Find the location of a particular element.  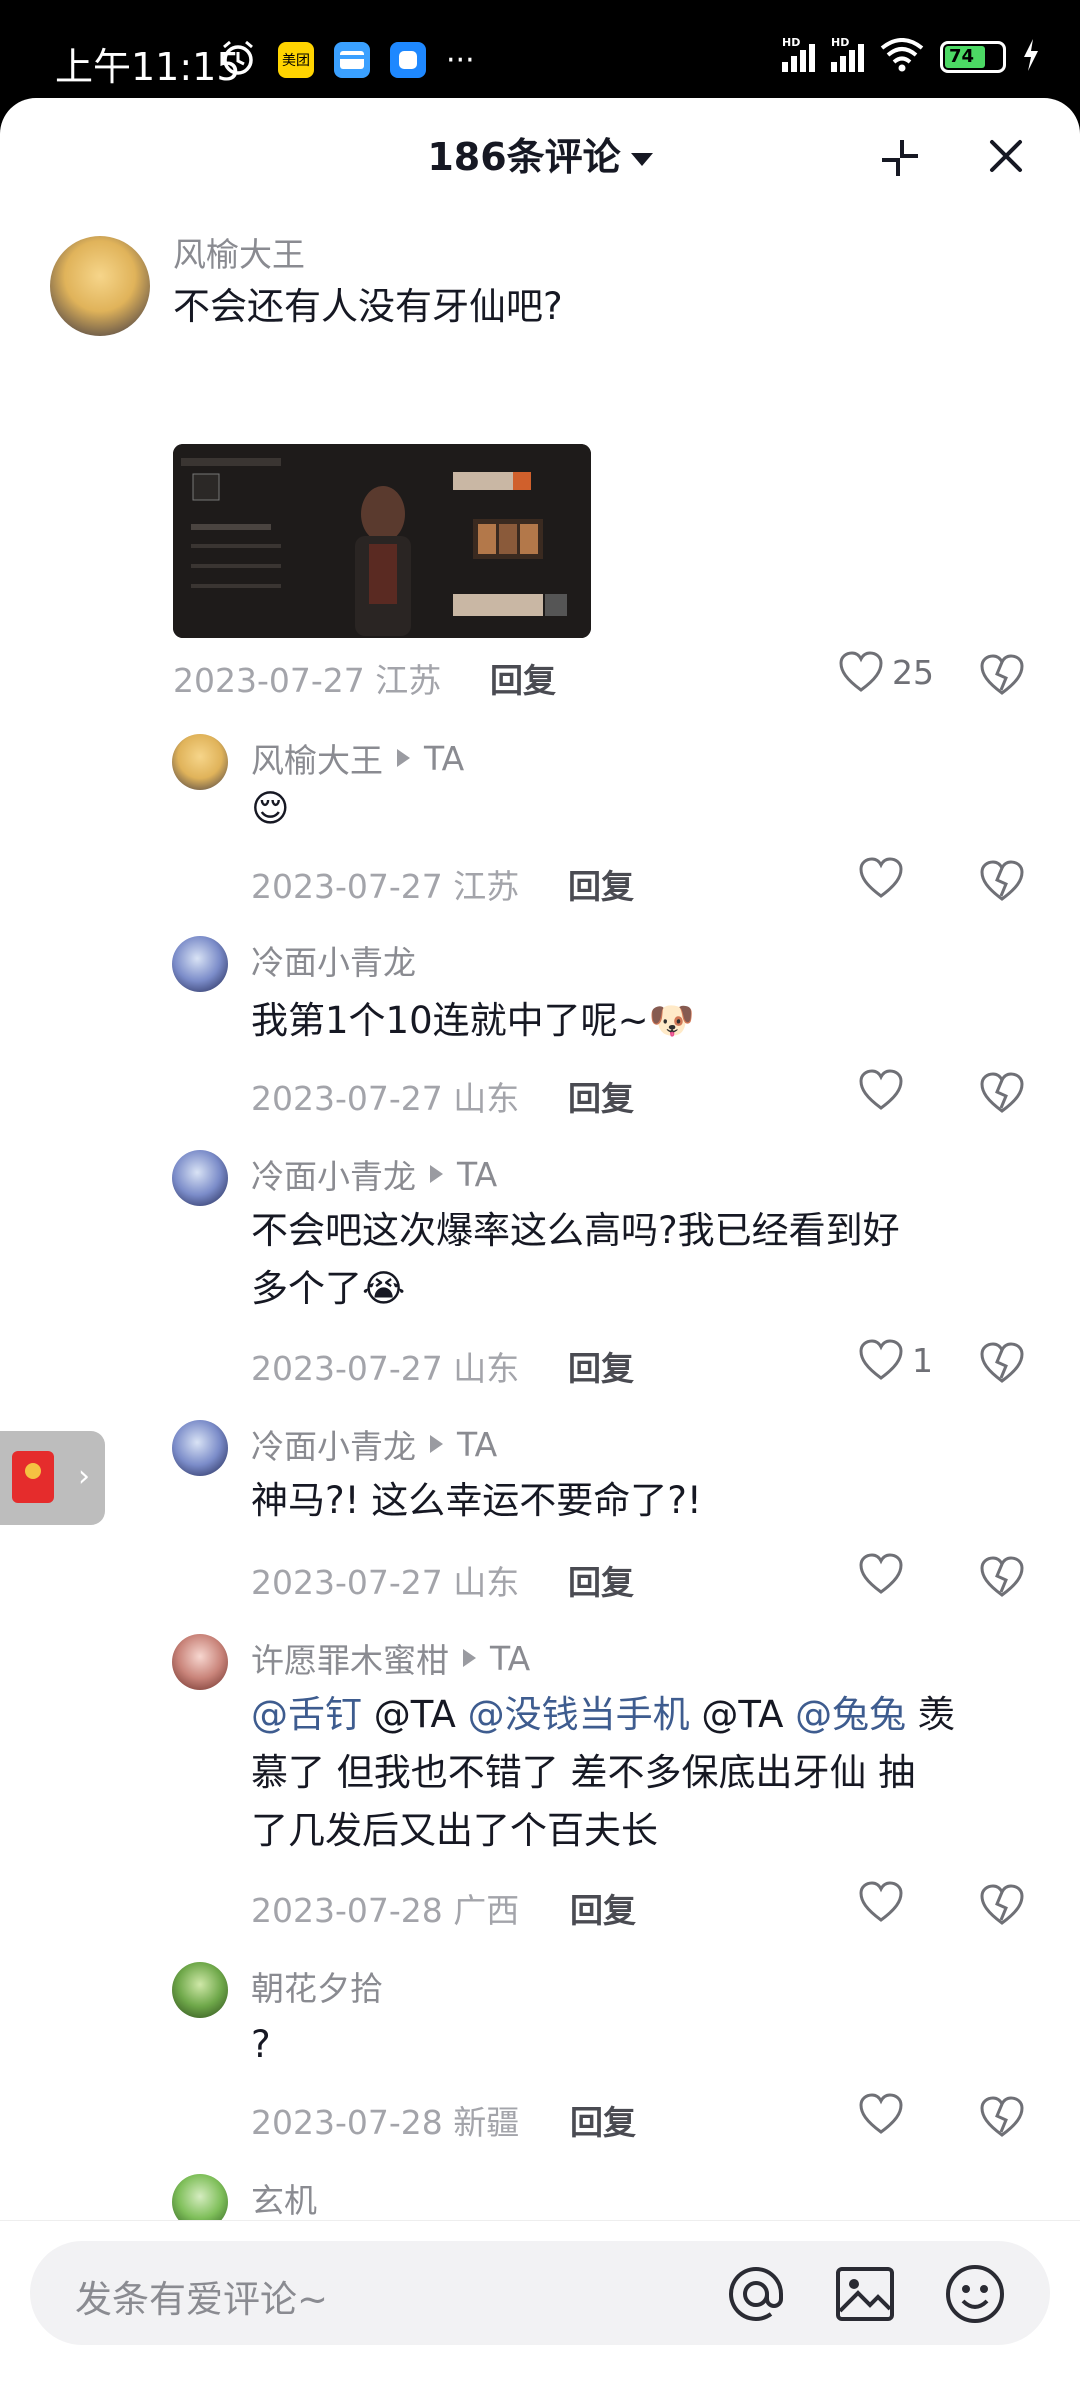

status-bar: 上午11:15 美团 ··· HD HD 74 is located at coordinates (540, 50).